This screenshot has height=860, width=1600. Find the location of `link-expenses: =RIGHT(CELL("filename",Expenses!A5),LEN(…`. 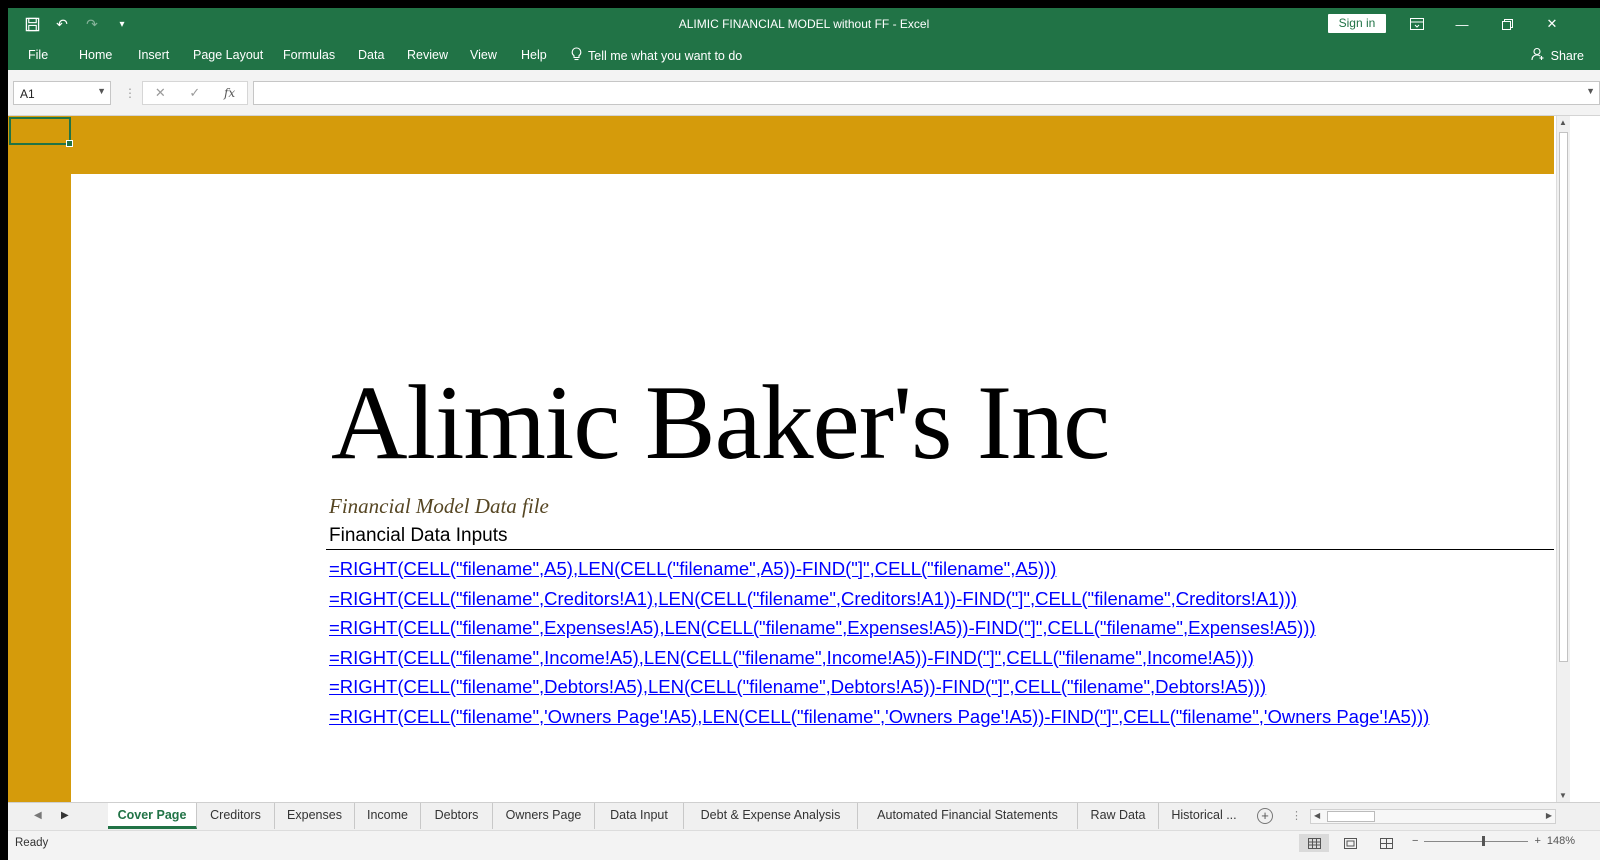

link-expenses: =RIGHT(CELL("filename",Expenses!A5),LEN(… is located at coordinates (879, 628).